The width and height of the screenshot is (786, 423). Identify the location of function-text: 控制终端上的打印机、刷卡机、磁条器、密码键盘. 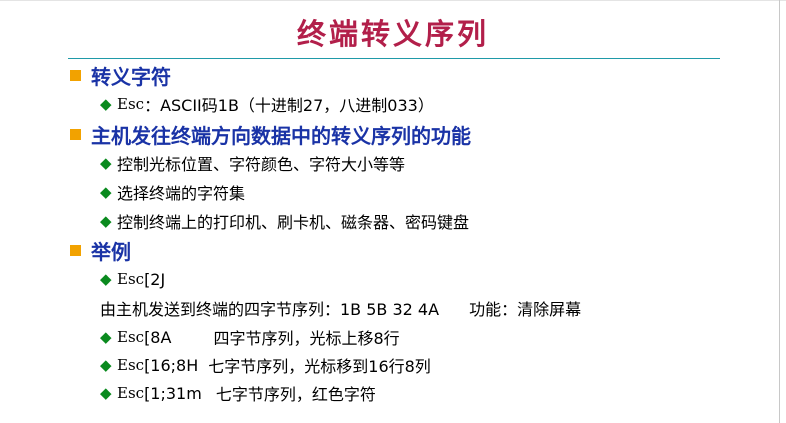
(293, 222).